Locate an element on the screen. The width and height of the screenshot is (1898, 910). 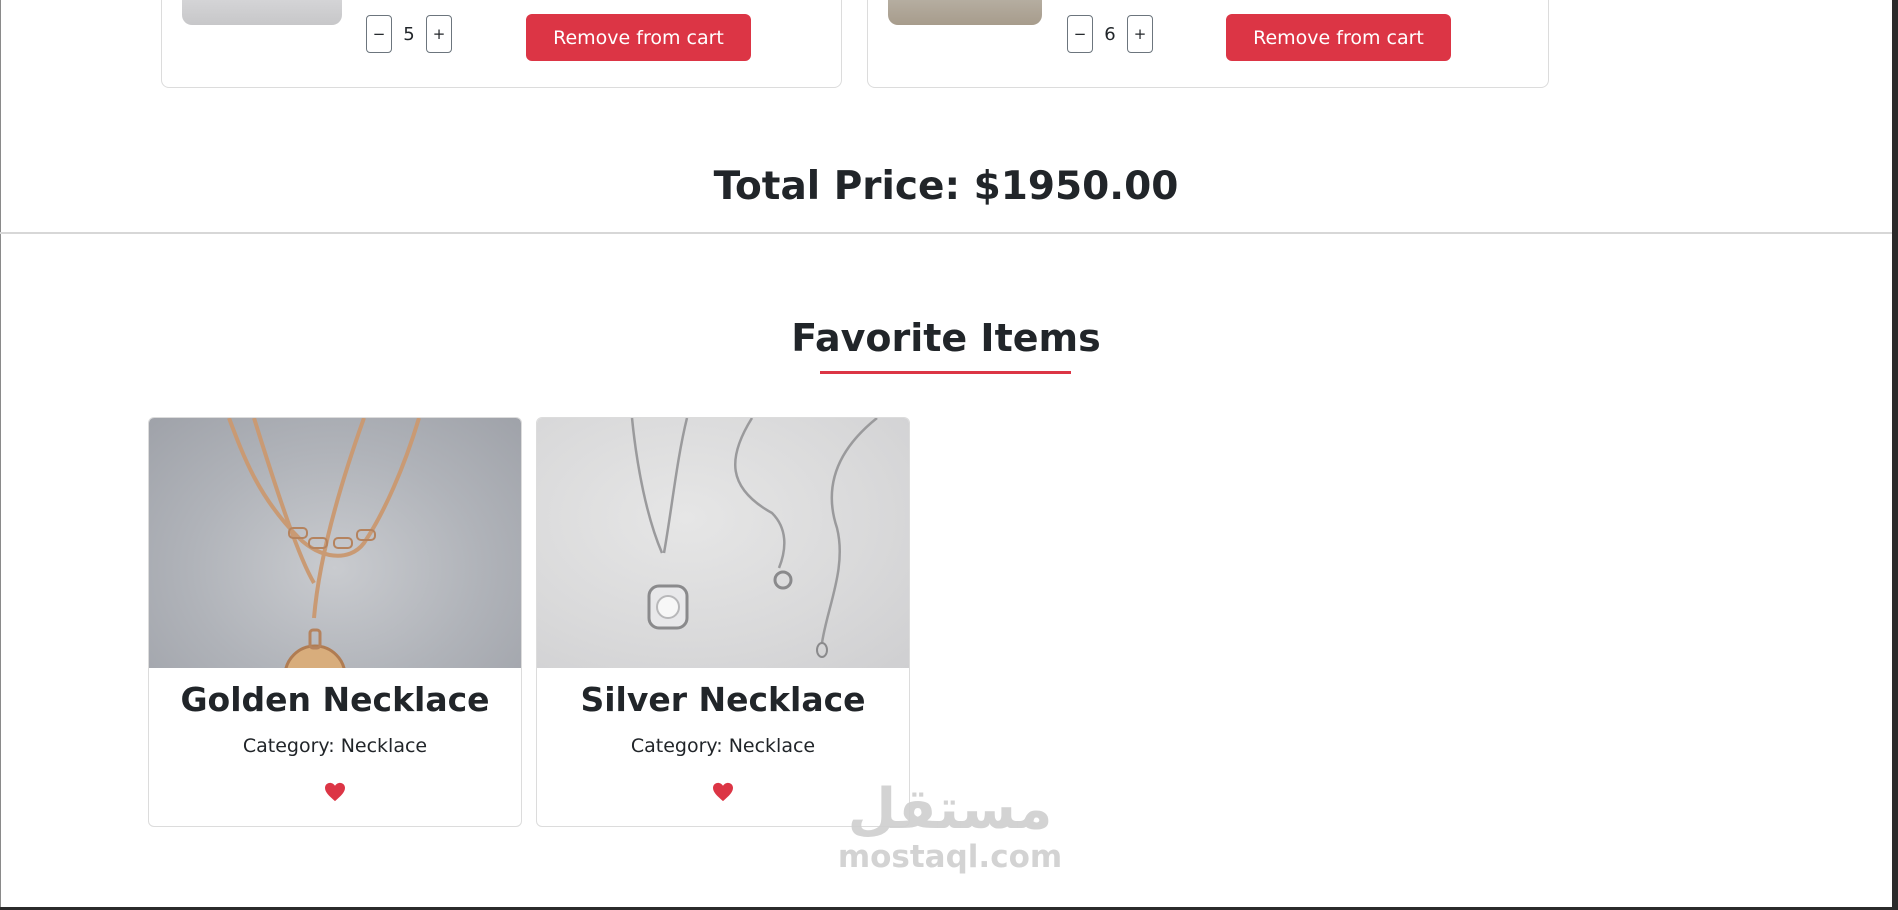
favorite-item-card: Silver Necklace Category: Necklace is located at coordinates (723, 622).